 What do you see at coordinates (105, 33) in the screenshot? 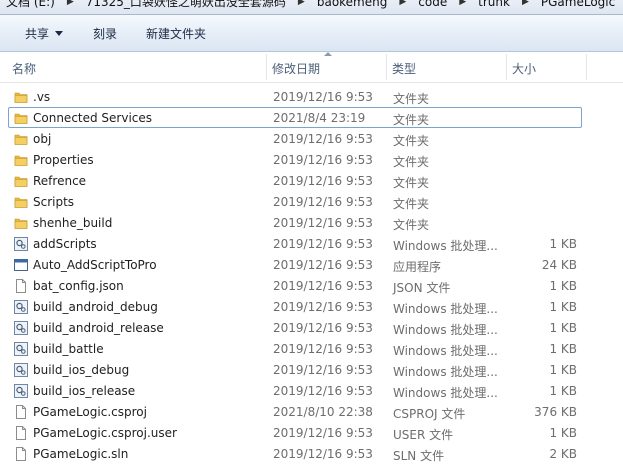
I see `burn-button: 刻录` at bounding box center [105, 33].